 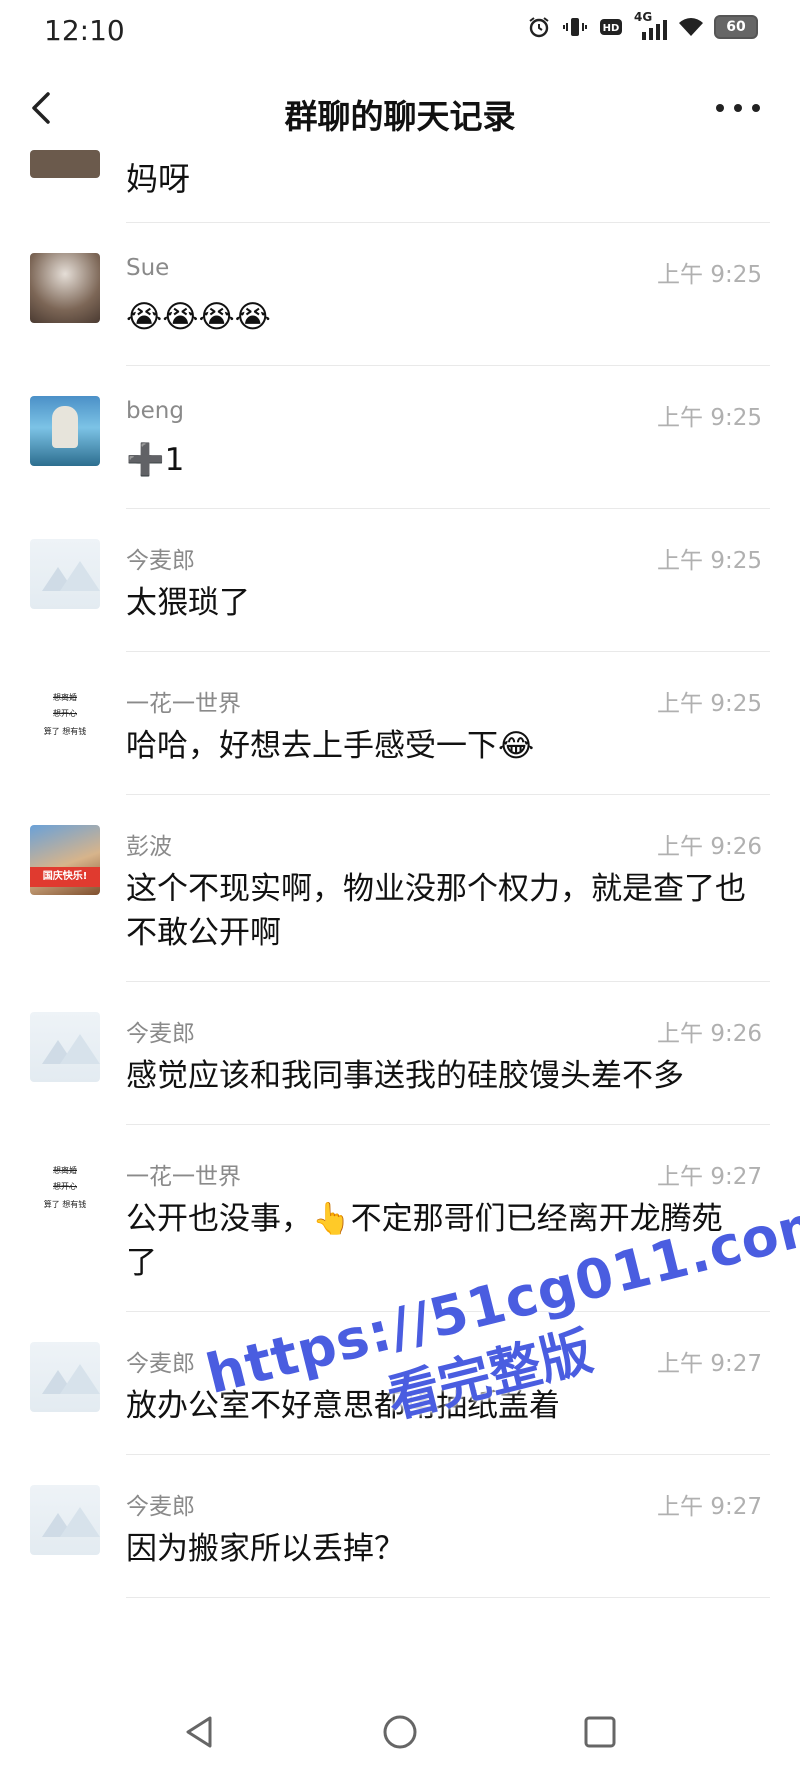 What do you see at coordinates (400, 116) in the screenshot?
I see `page-title: 群聊的聊天记录` at bounding box center [400, 116].